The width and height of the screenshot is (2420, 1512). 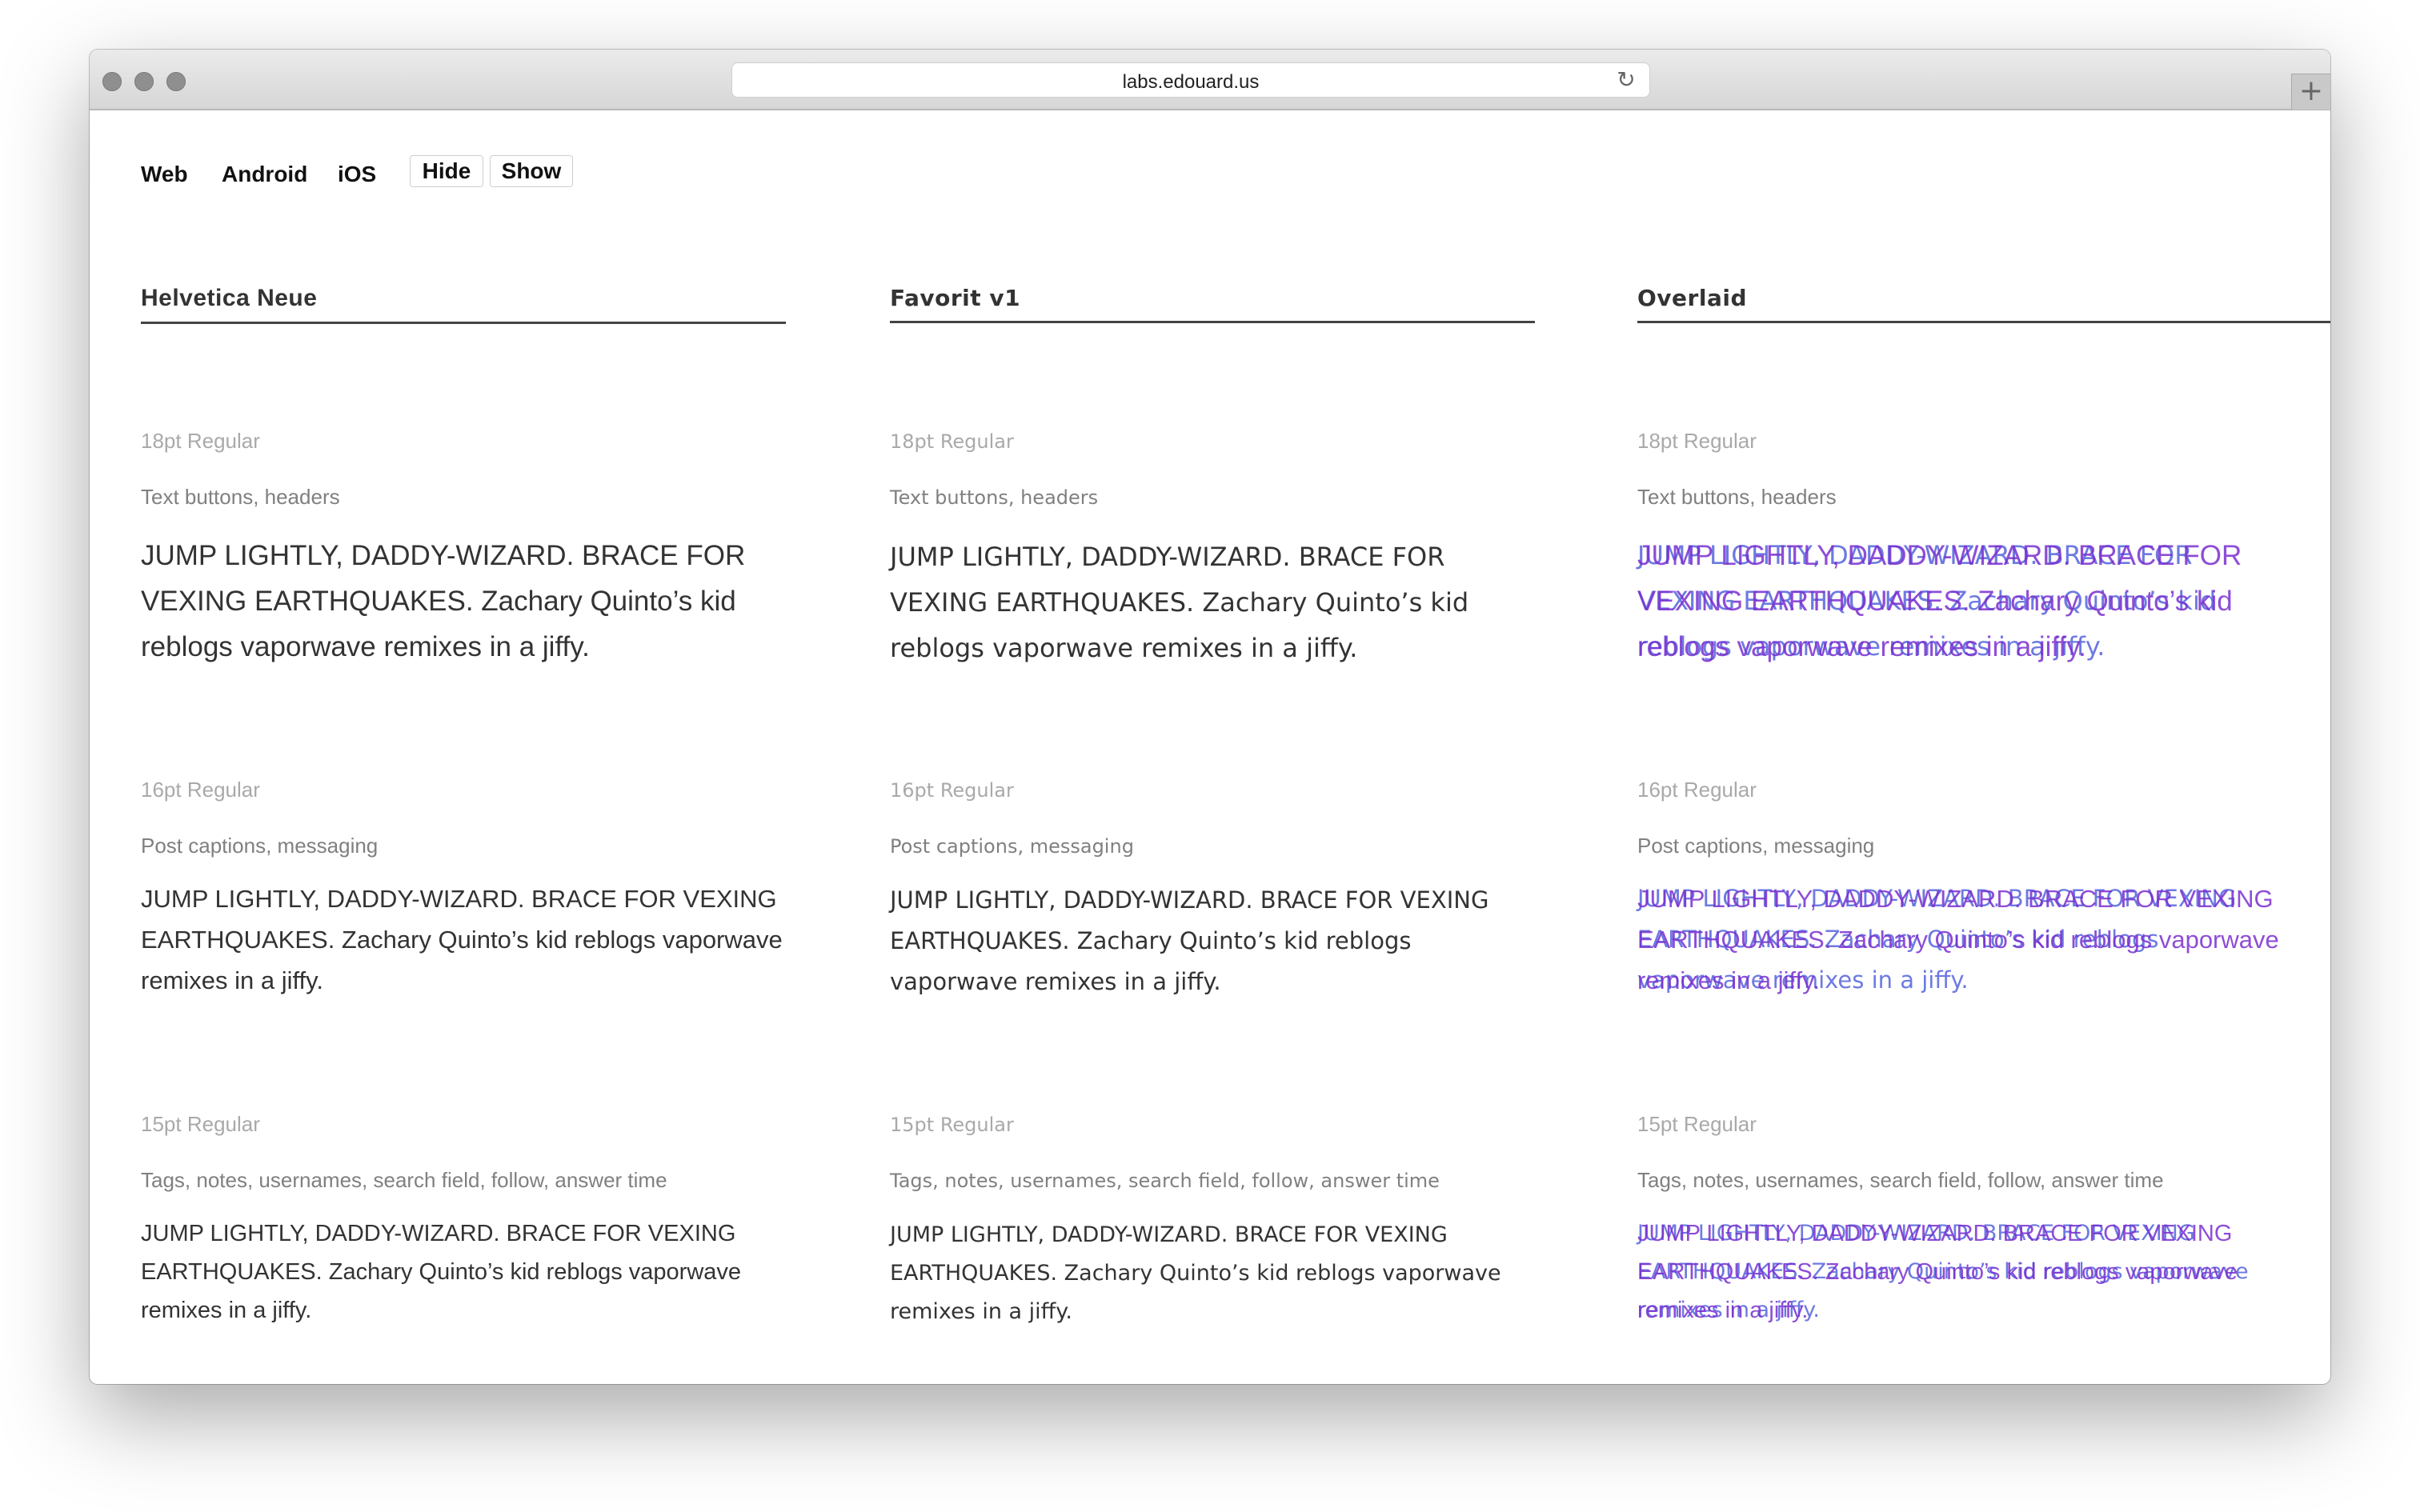 I want to click on column-heading: Helvetica Neue, so click(x=463, y=304).